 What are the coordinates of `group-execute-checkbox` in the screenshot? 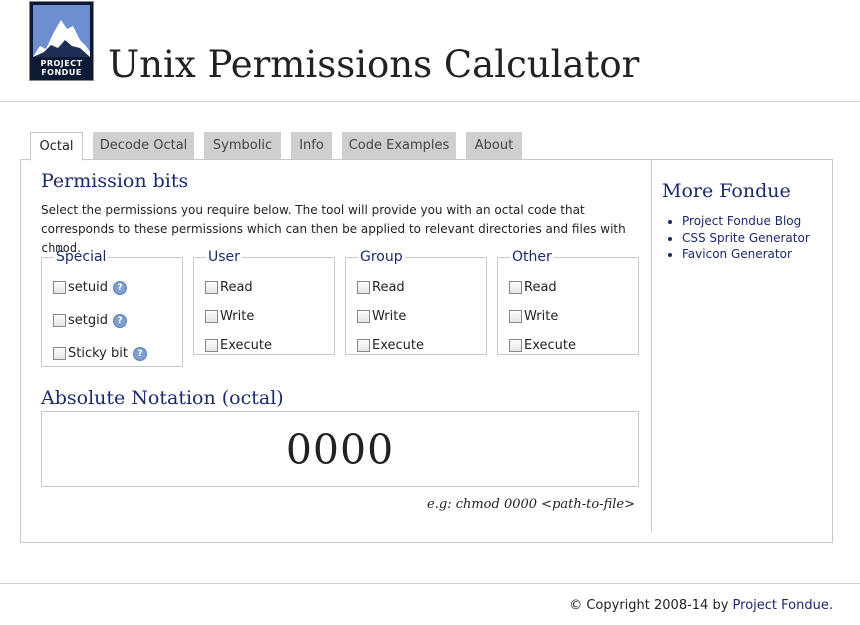 It's located at (363, 345).